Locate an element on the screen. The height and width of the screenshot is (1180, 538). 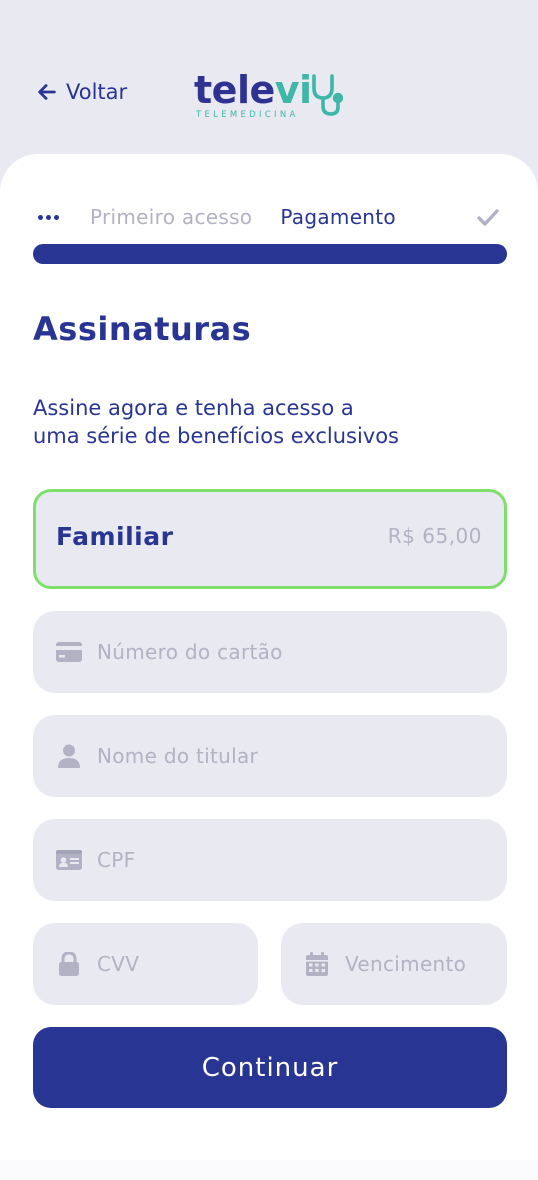
user-icon is located at coordinates (69, 756).